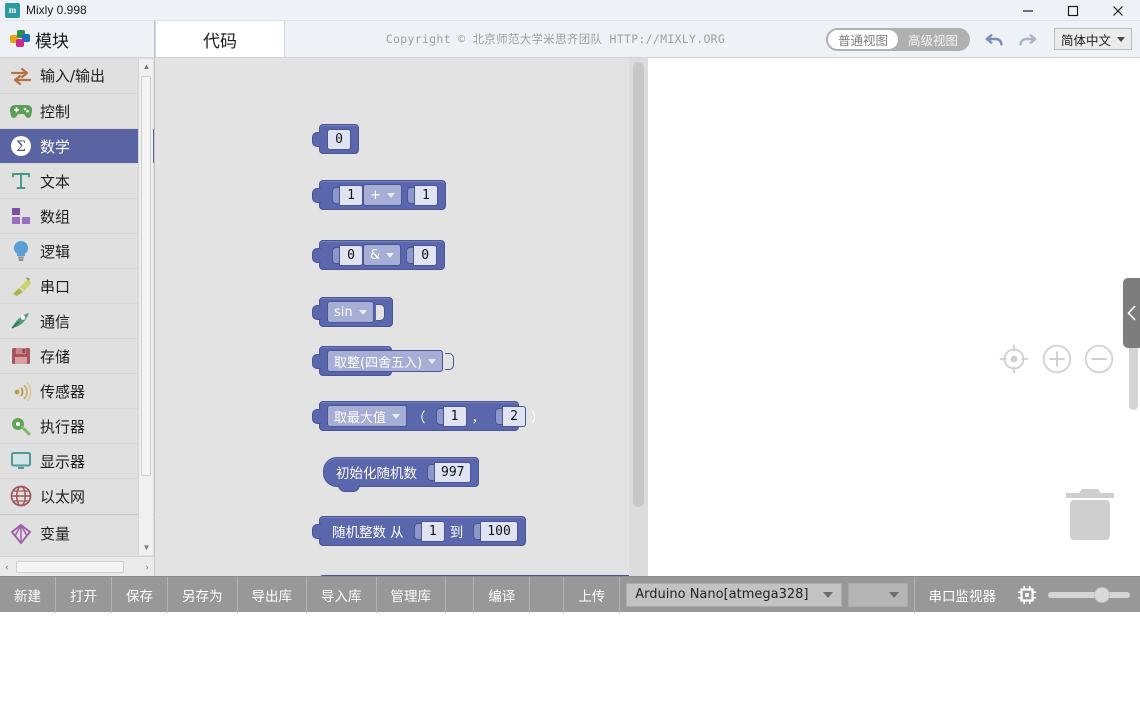  Describe the element at coordinates (147, 567) in the screenshot. I see `scroll-right-icon: ›` at that location.